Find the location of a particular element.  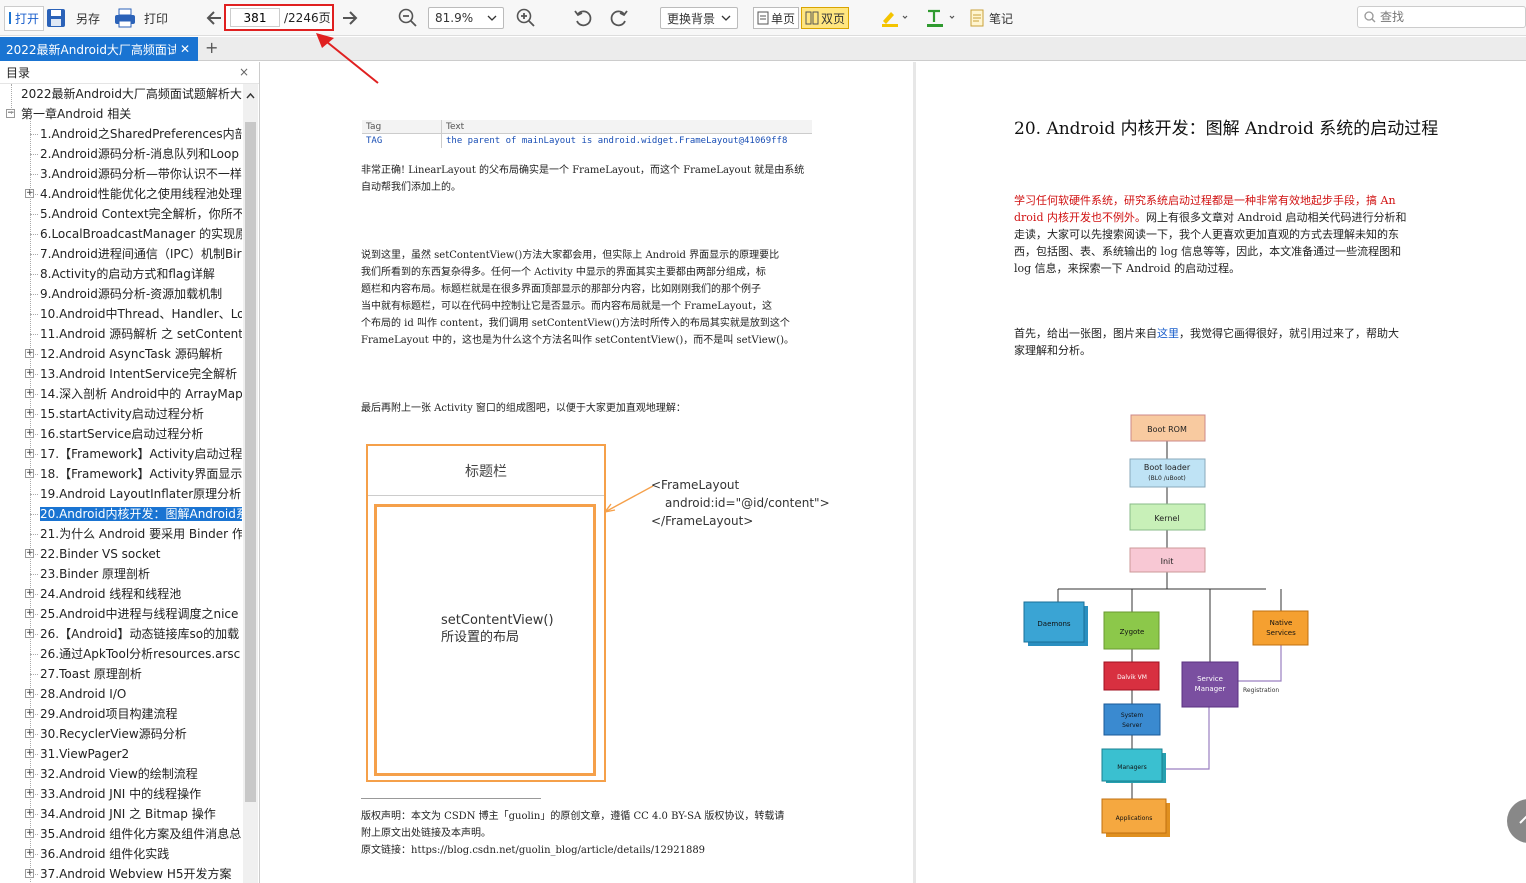

toc-scrollbar is located at coordinates (250, 483).